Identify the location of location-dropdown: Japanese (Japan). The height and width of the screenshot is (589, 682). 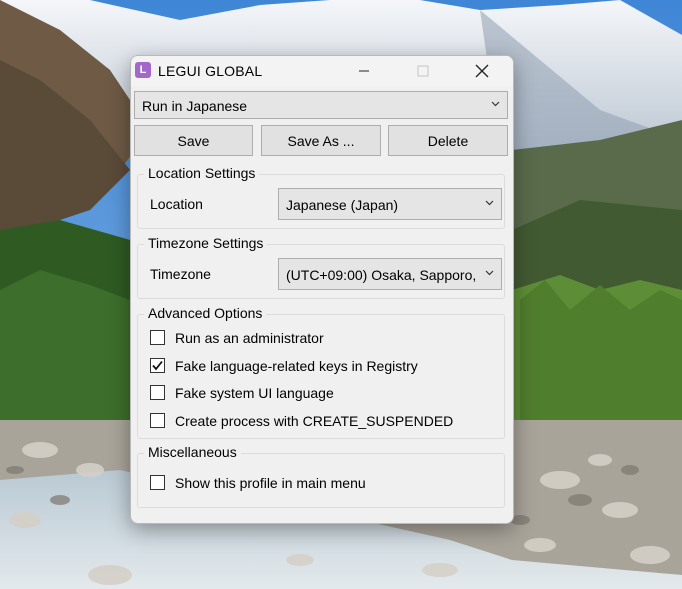
(390, 204).